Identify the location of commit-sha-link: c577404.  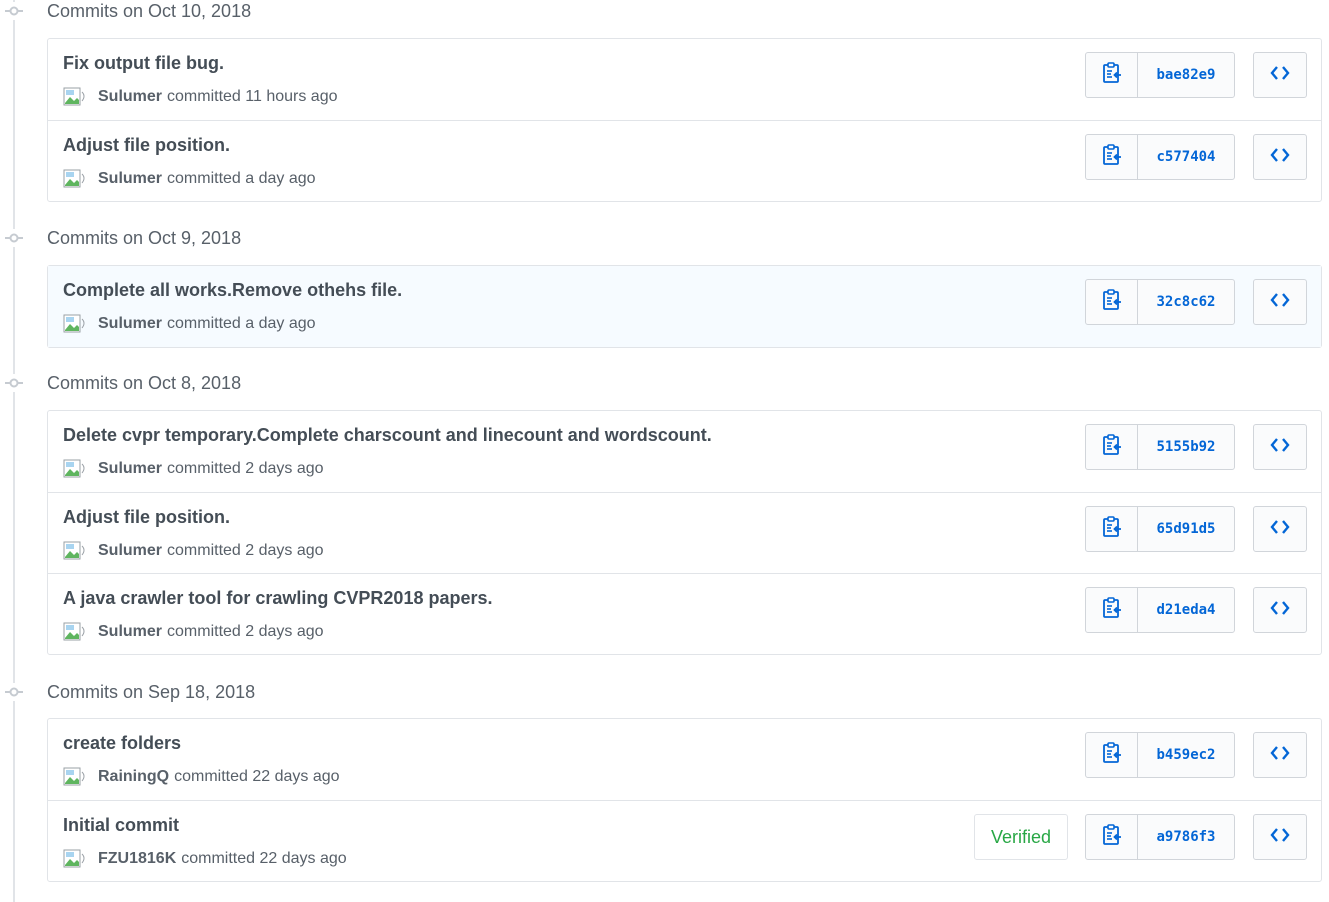
(1186, 157).